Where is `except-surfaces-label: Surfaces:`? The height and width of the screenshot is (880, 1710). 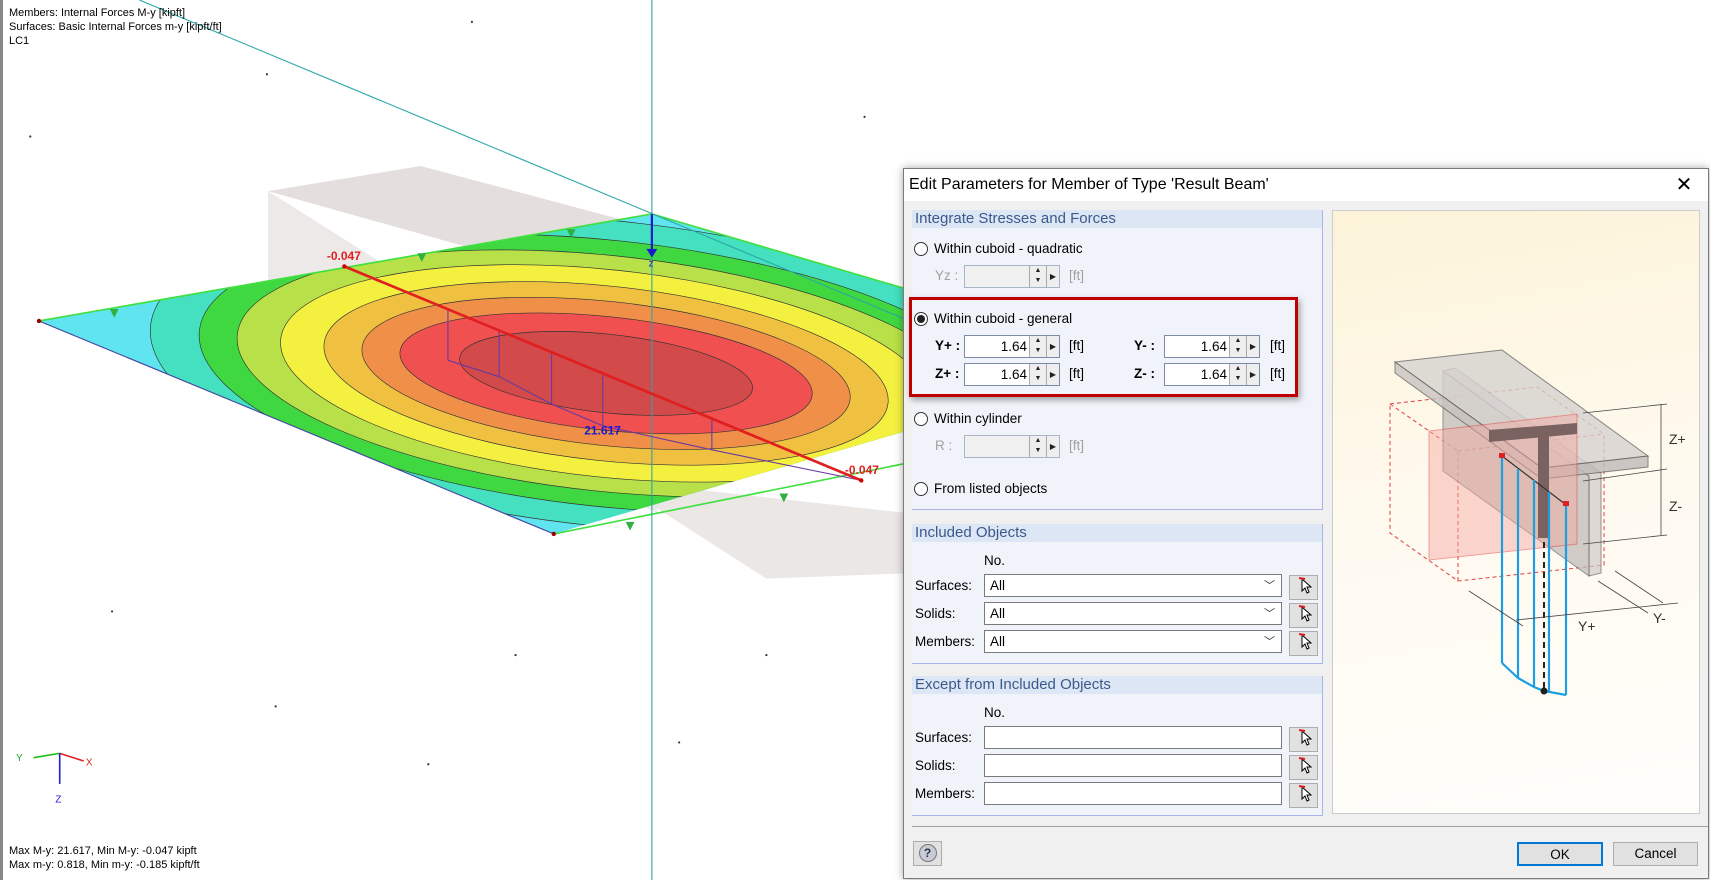
except-surfaces-label: Surfaces: is located at coordinates (944, 737).